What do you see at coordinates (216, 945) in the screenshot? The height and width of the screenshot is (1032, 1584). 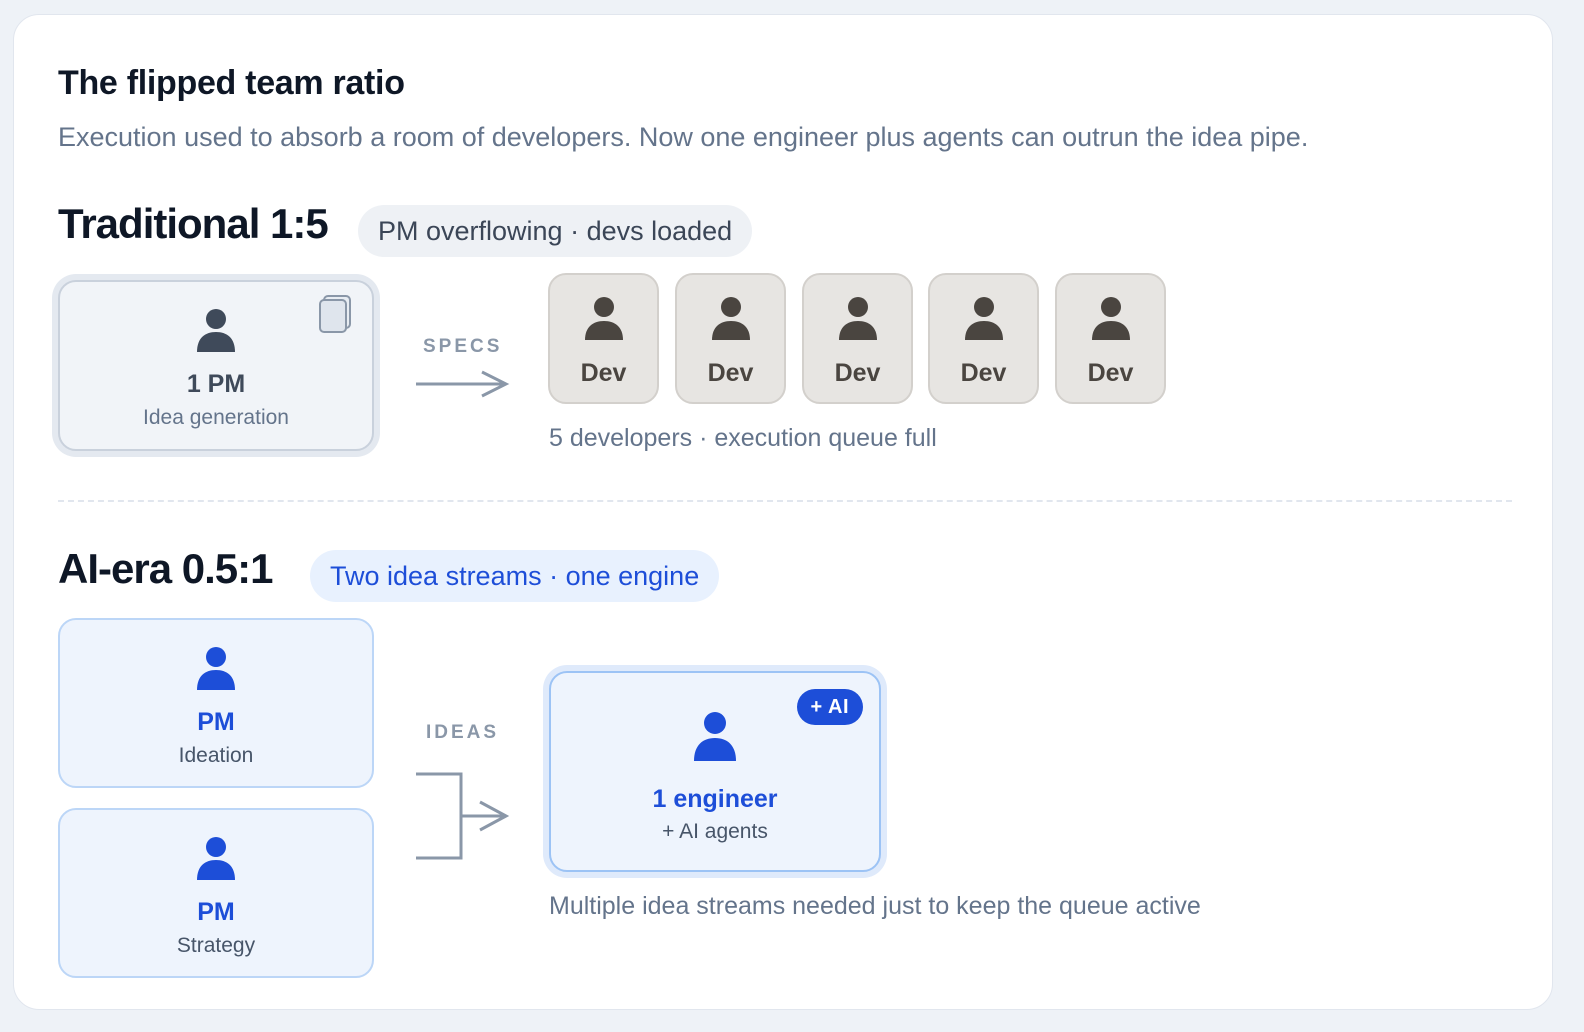 I see `pm-strategy-sublabel: Strategy` at bounding box center [216, 945].